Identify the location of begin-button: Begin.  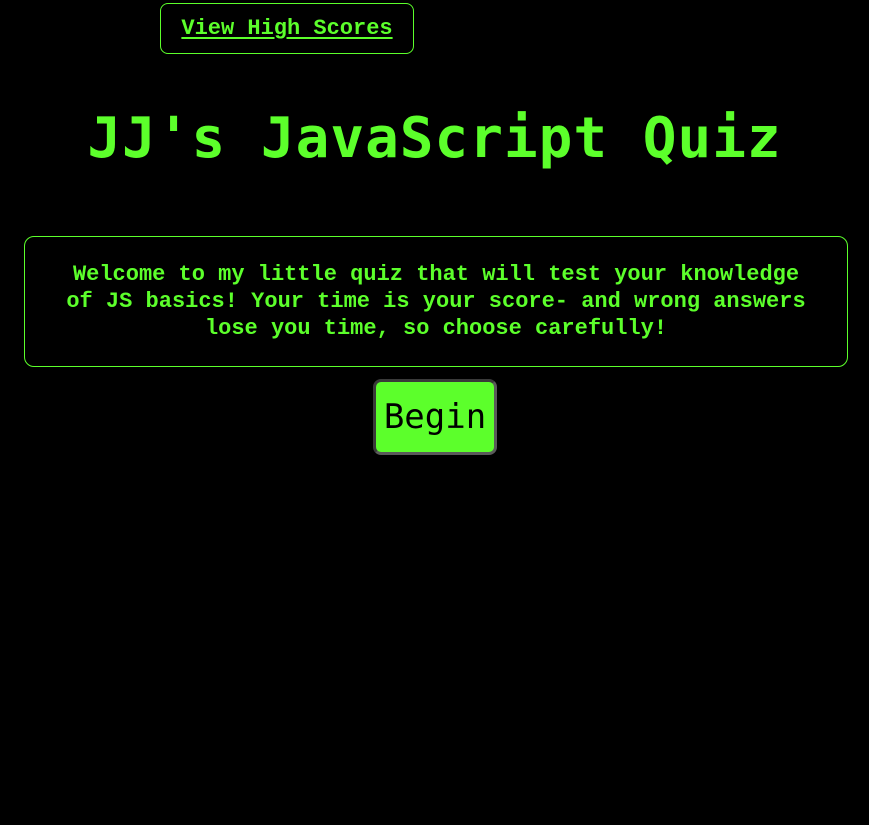
(435, 417).